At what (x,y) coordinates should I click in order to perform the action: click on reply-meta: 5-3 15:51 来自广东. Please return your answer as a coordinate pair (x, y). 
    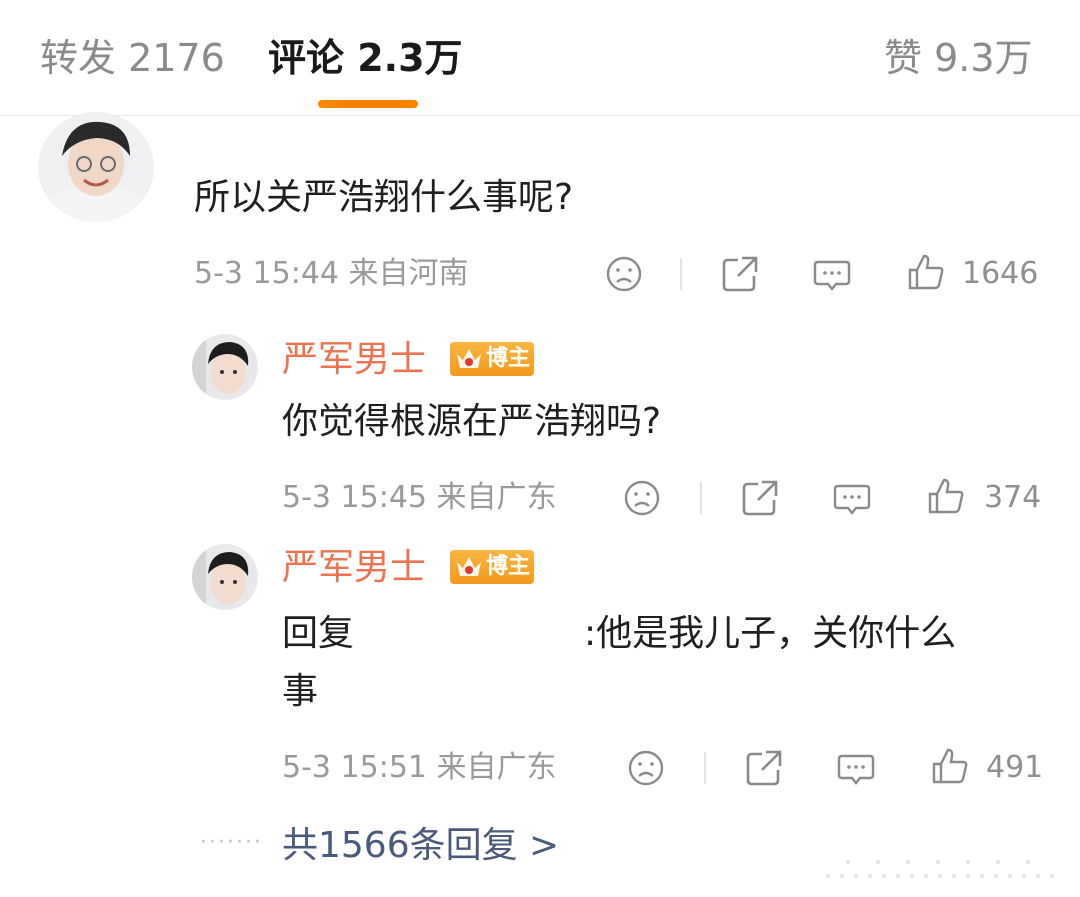
    Looking at the image, I should click on (419, 767).